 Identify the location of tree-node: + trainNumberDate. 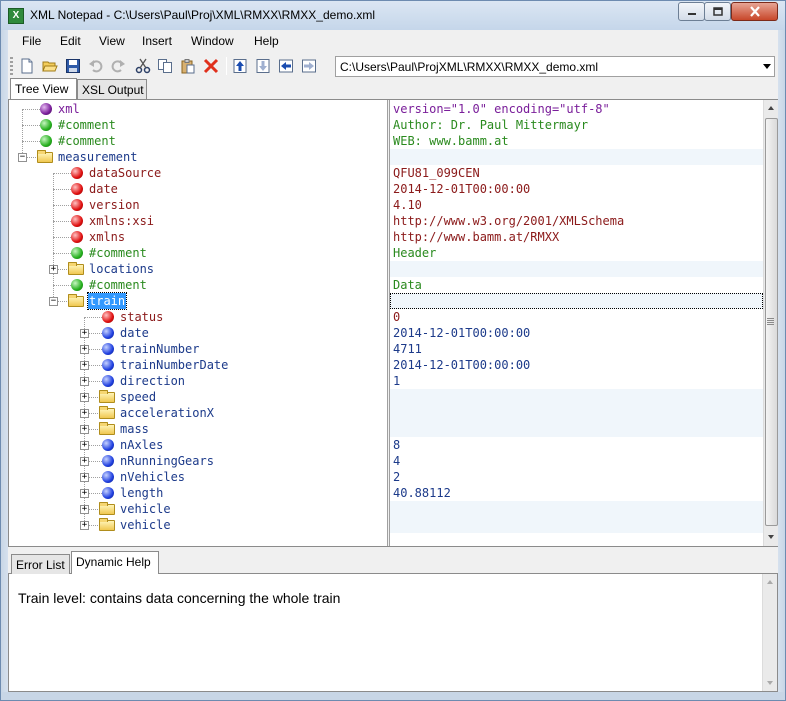
(198, 365).